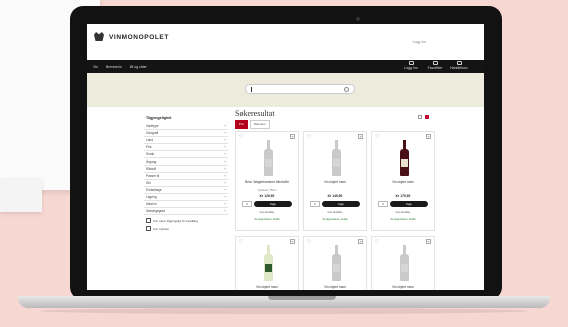 This screenshot has height=327, width=568. I want to click on filter-heading: Tilgjengelighet, so click(159, 118).